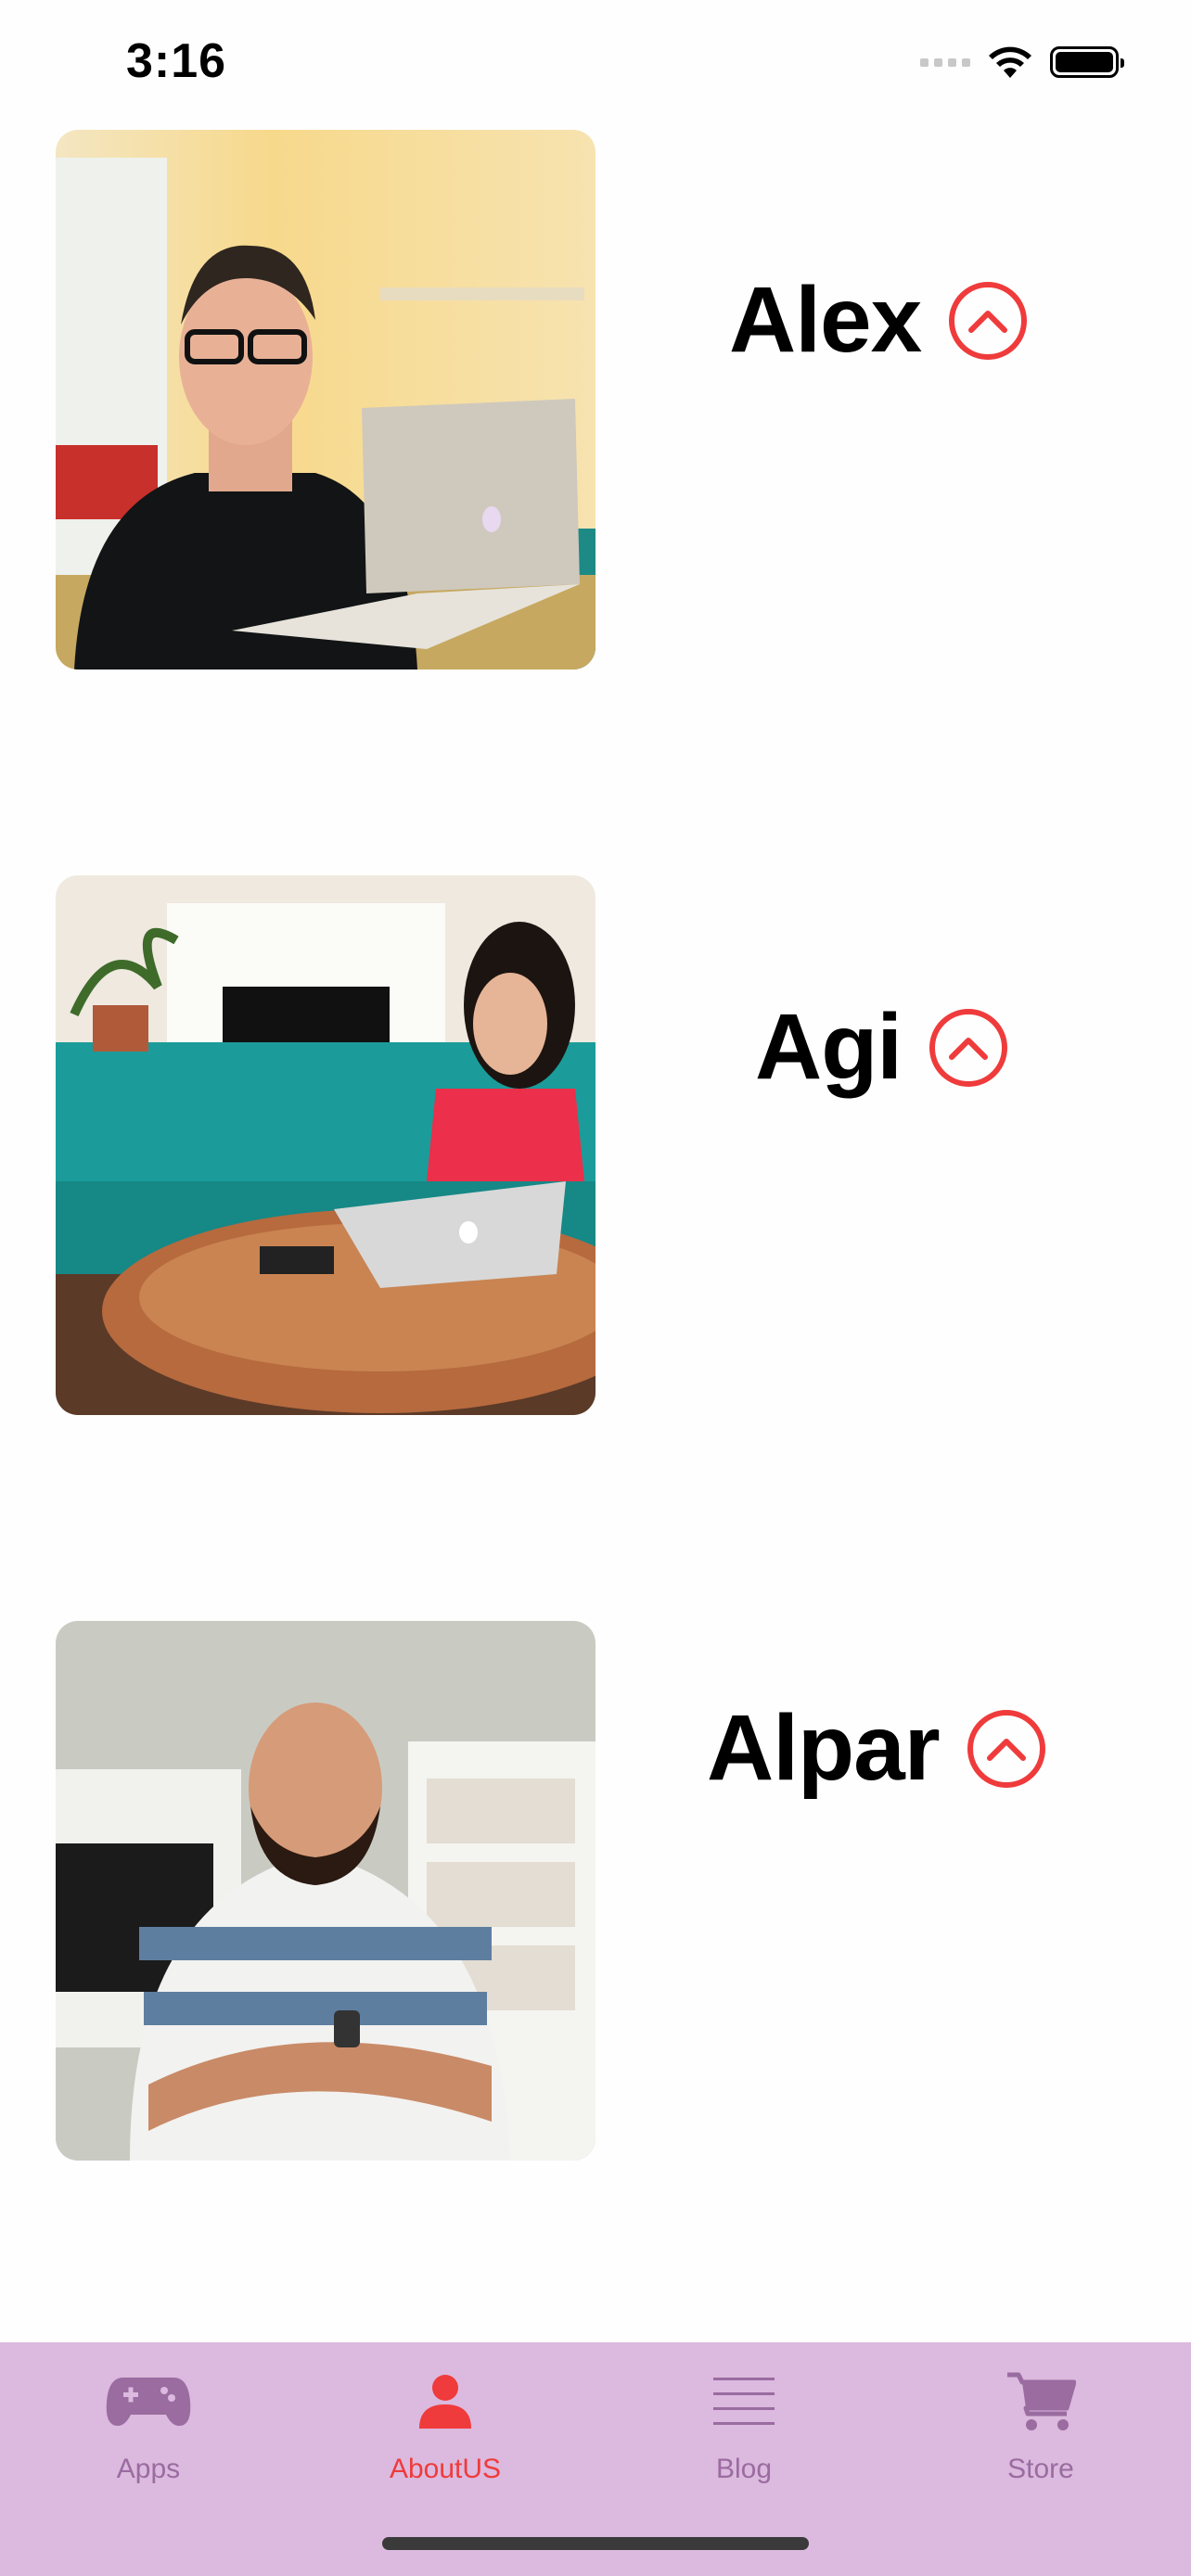 The height and width of the screenshot is (2576, 1191). I want to click on tab-label: Blog, so click(744, 2469).